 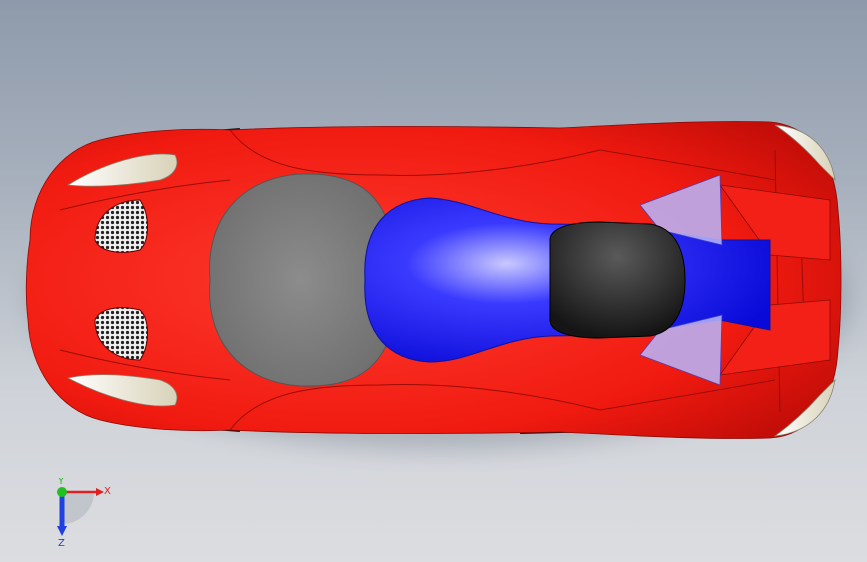 What do you see at coordinates (617, 280) in the screenshot?
I see `engine-cover` at bounding box center [617, 280].